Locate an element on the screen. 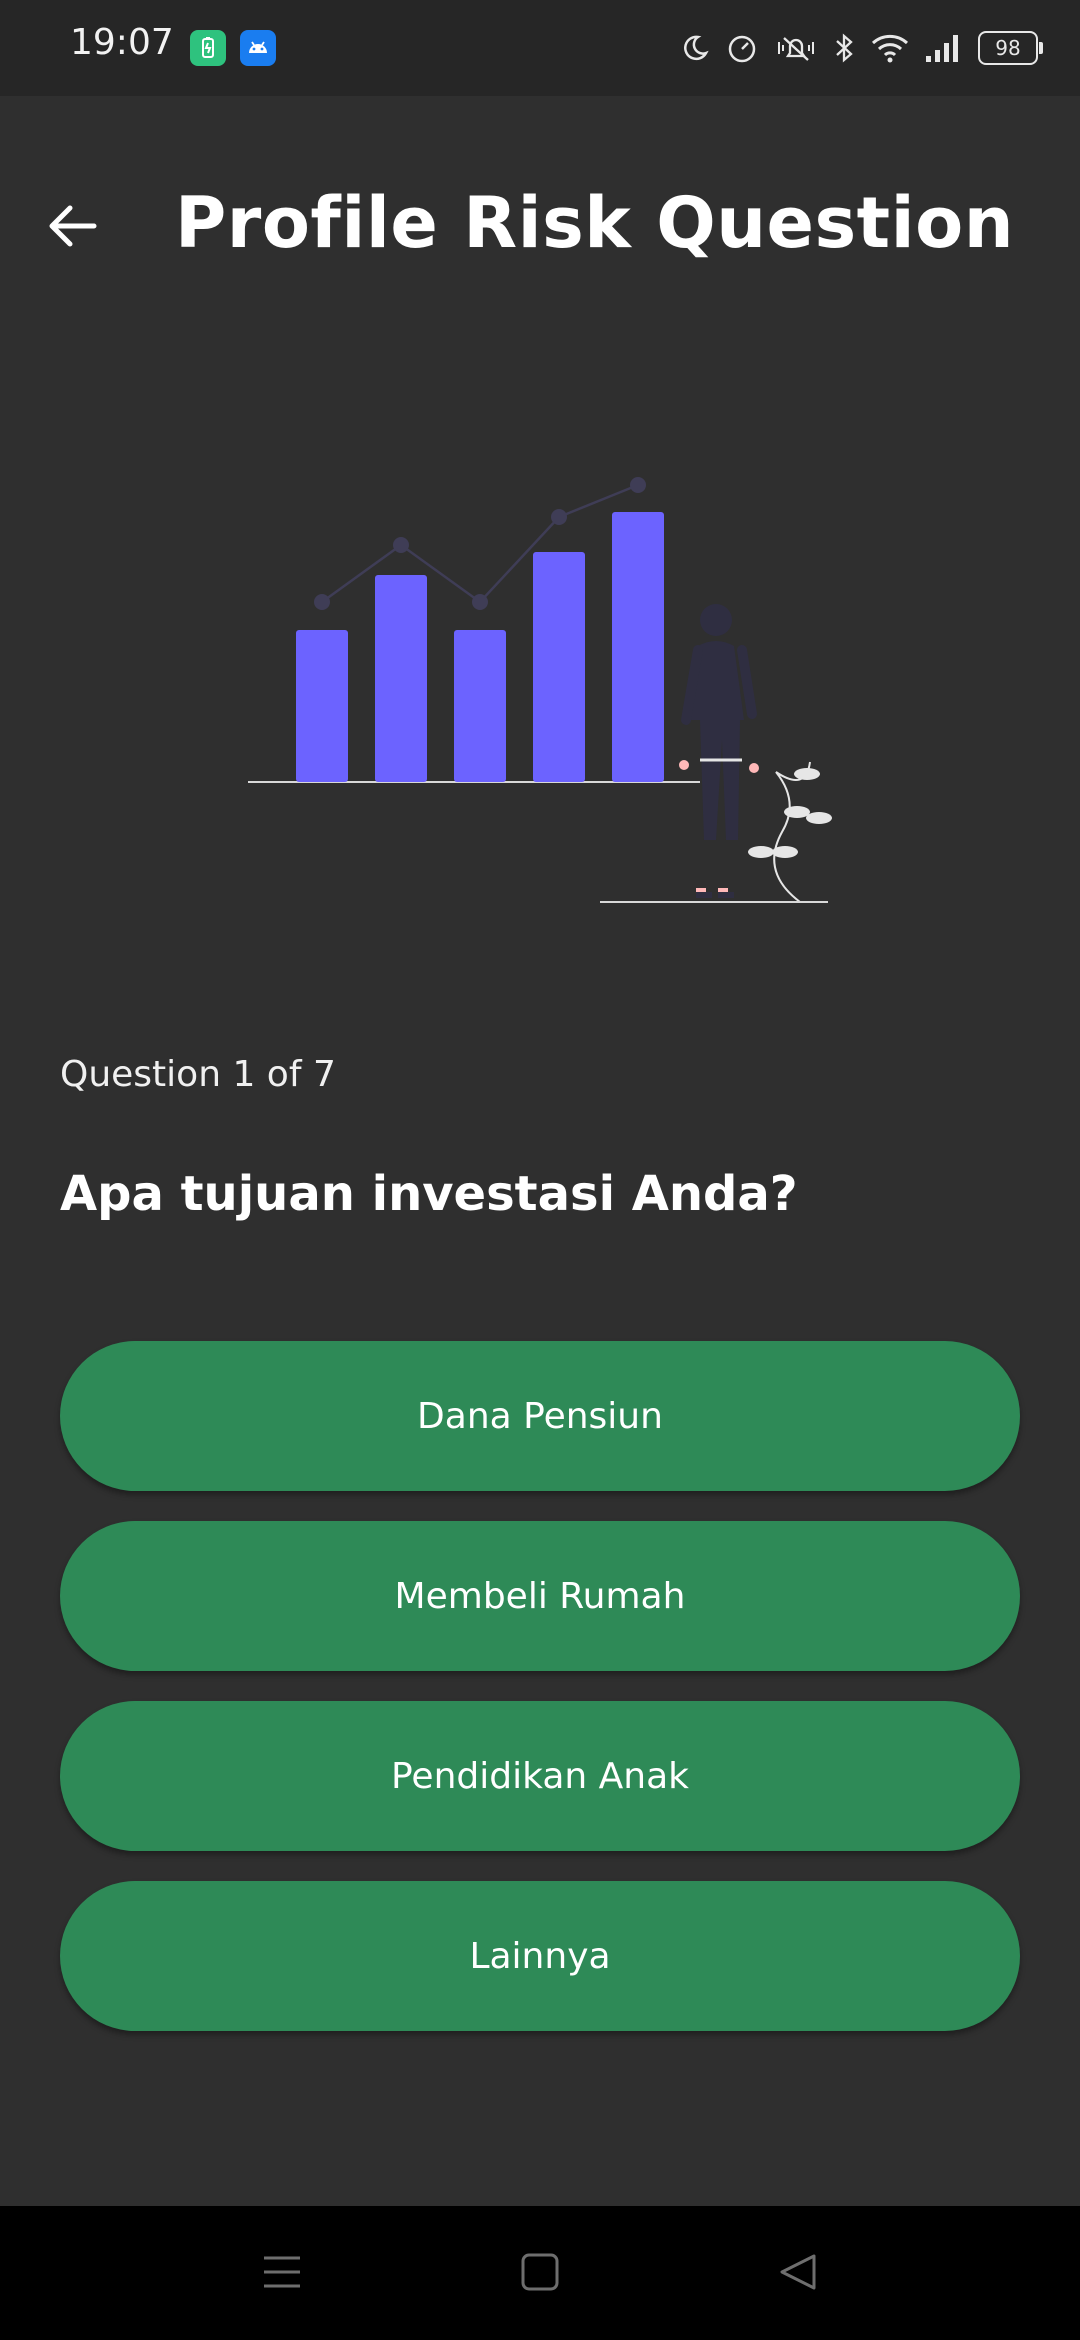 This screenshot has height=2340, width=1080. question-text: Apa tujuan investasi Anda? is located at coordinates (429, 1194).